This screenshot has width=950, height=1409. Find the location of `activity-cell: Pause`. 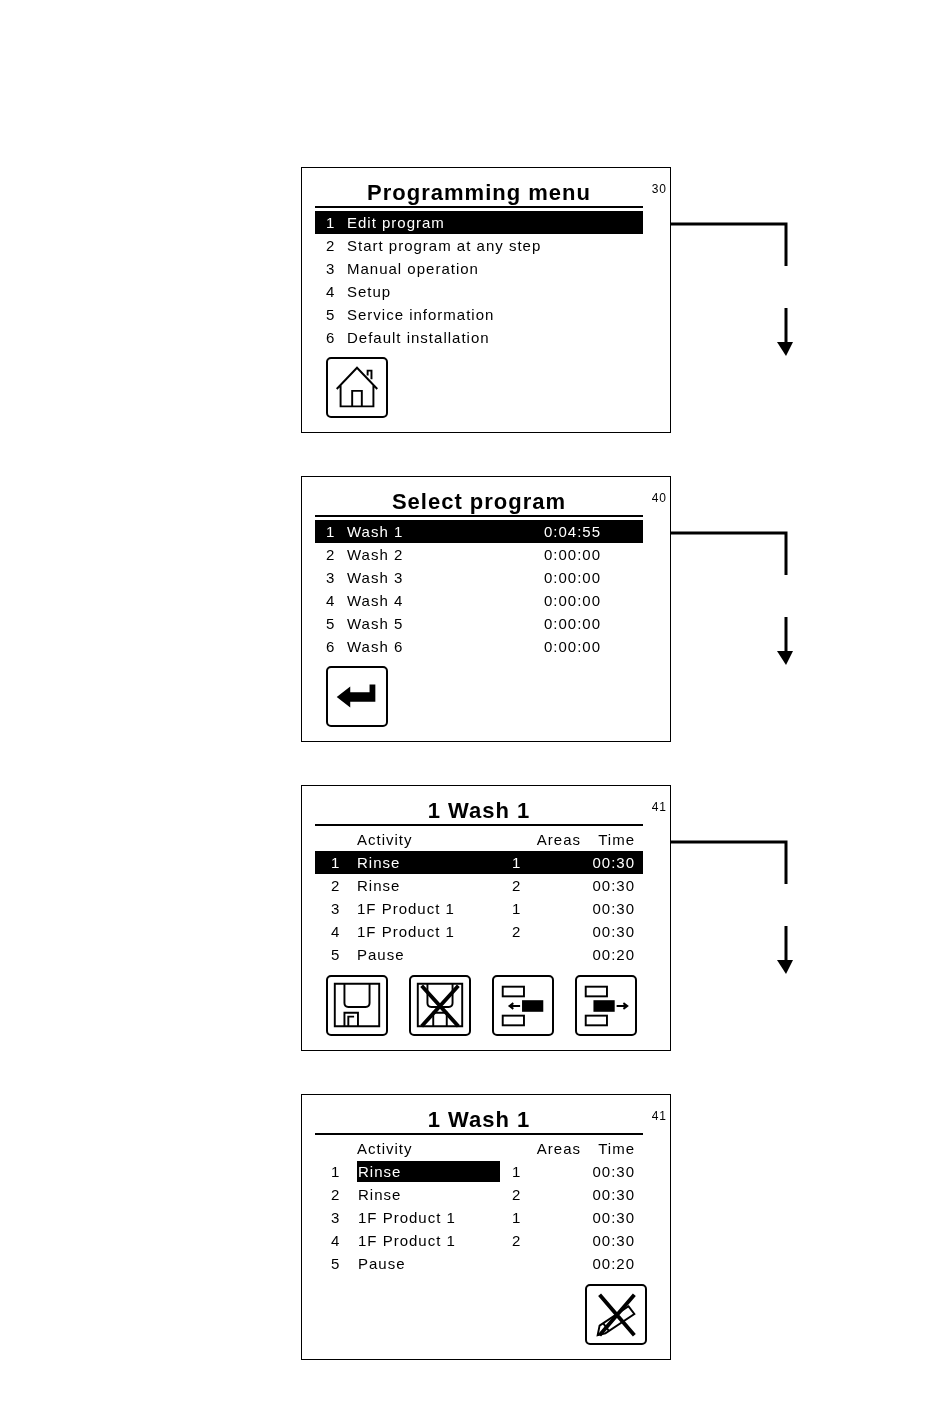

activity-cell: Pause is located at coordinates (428, 1263).